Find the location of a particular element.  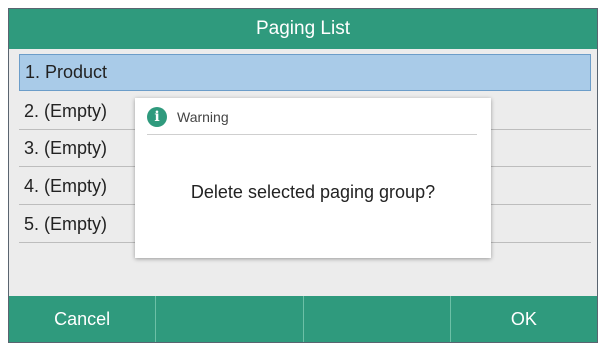

list-item-1: 1. Product is located at coordinates (305, 72).